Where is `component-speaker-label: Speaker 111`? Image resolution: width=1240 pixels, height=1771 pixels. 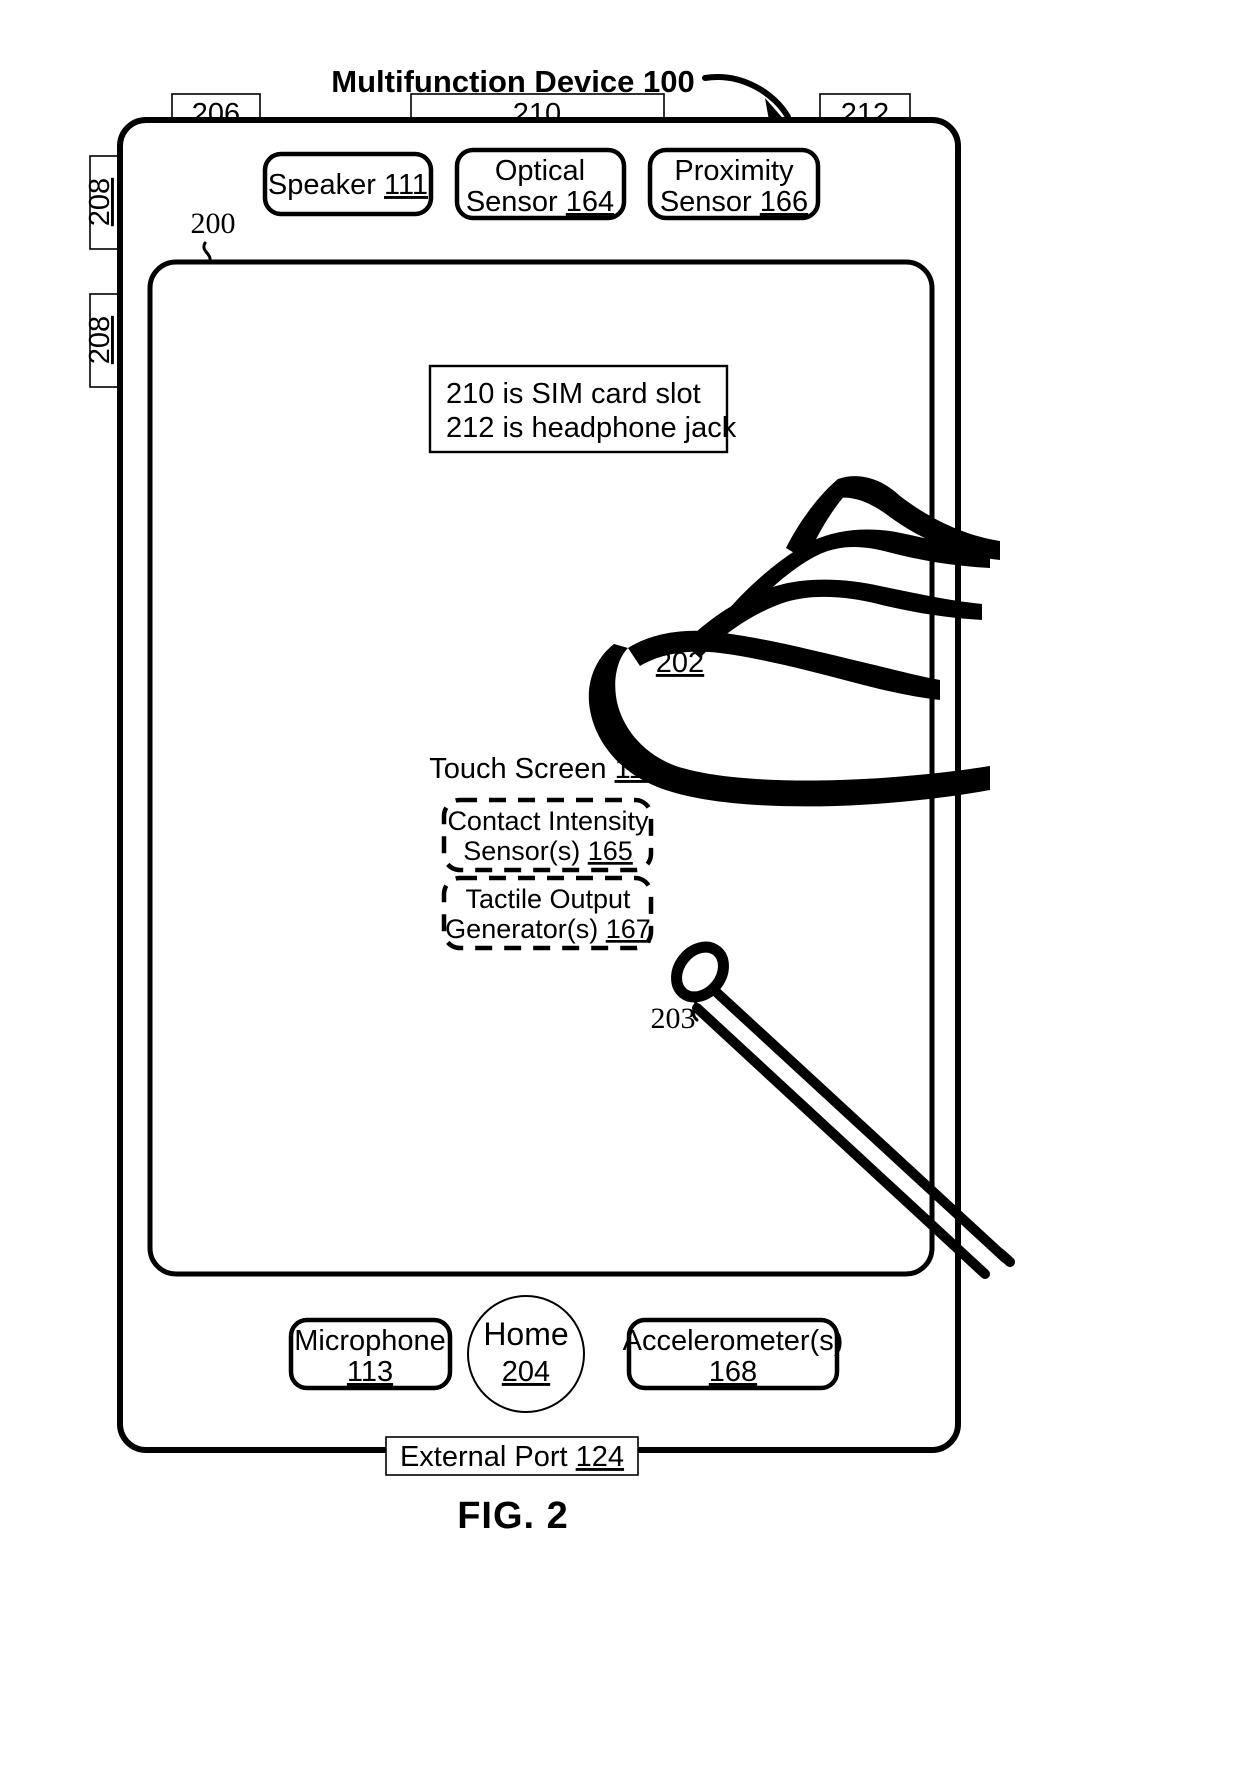
component-speaker-label: Speaker 111 is located at coordinates (348, 185).